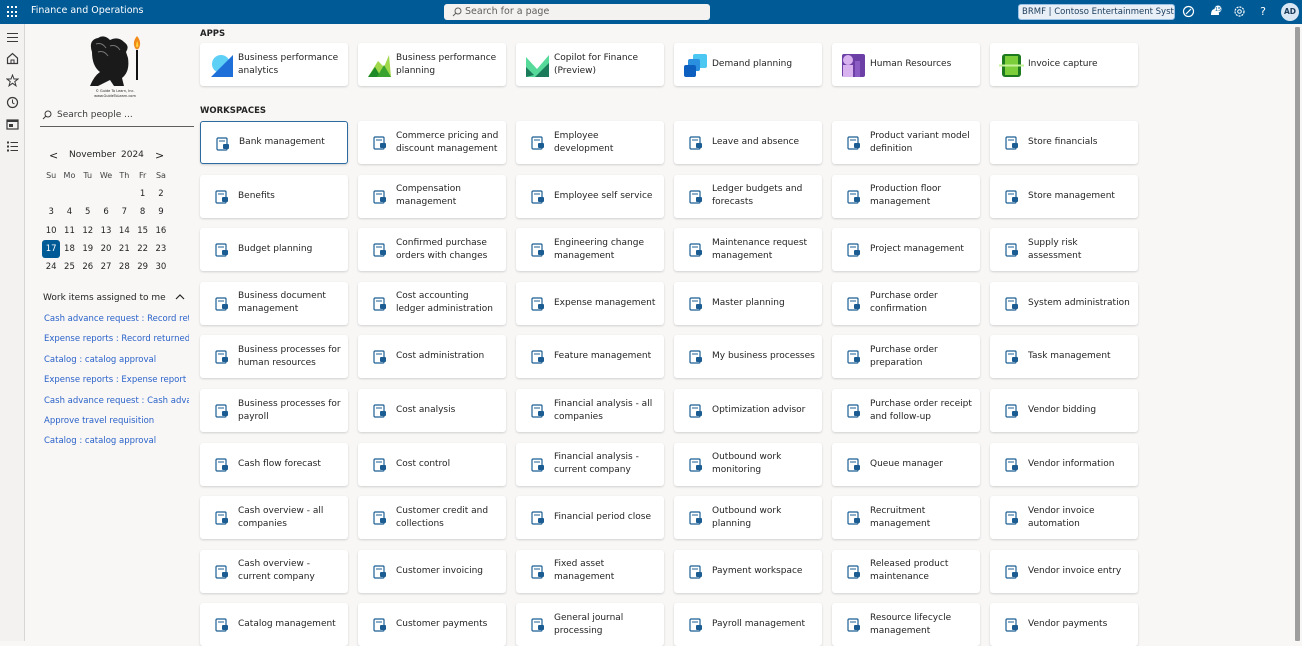 This screenshot has height=646, width=1302. What do you see at coordinates (274, 410) in the screenshot?
I see `workspace-tile: Business processes for payroll` at bounding box center [274, 410].